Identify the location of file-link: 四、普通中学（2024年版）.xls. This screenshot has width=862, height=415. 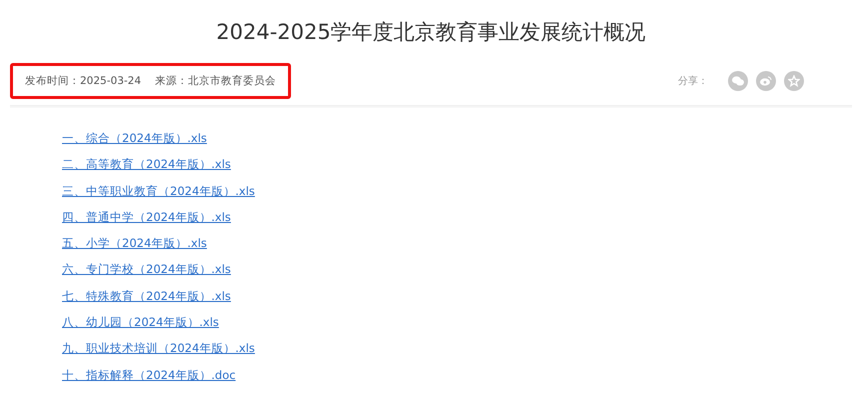
(146, 217).